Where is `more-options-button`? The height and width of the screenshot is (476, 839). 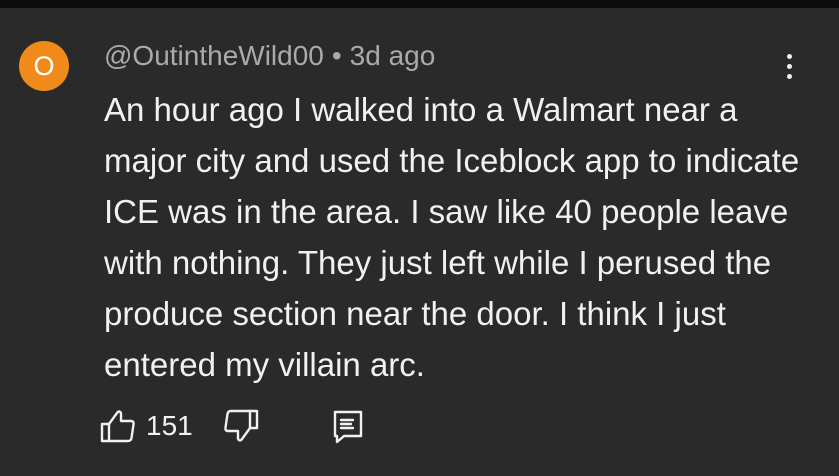 more-options-button is located at coordinates (789, 66).